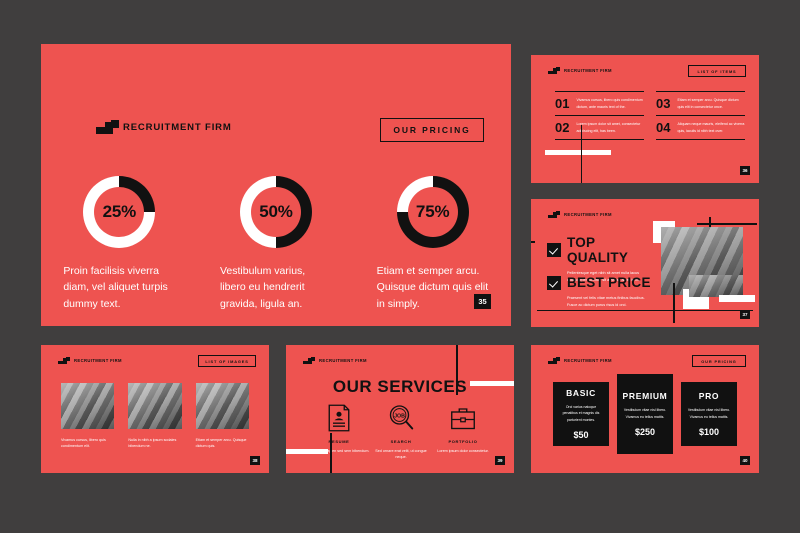  Describe the element at coordinates (645, 310) in the screenshot. I see `decor-black-line-bottom` at that location.